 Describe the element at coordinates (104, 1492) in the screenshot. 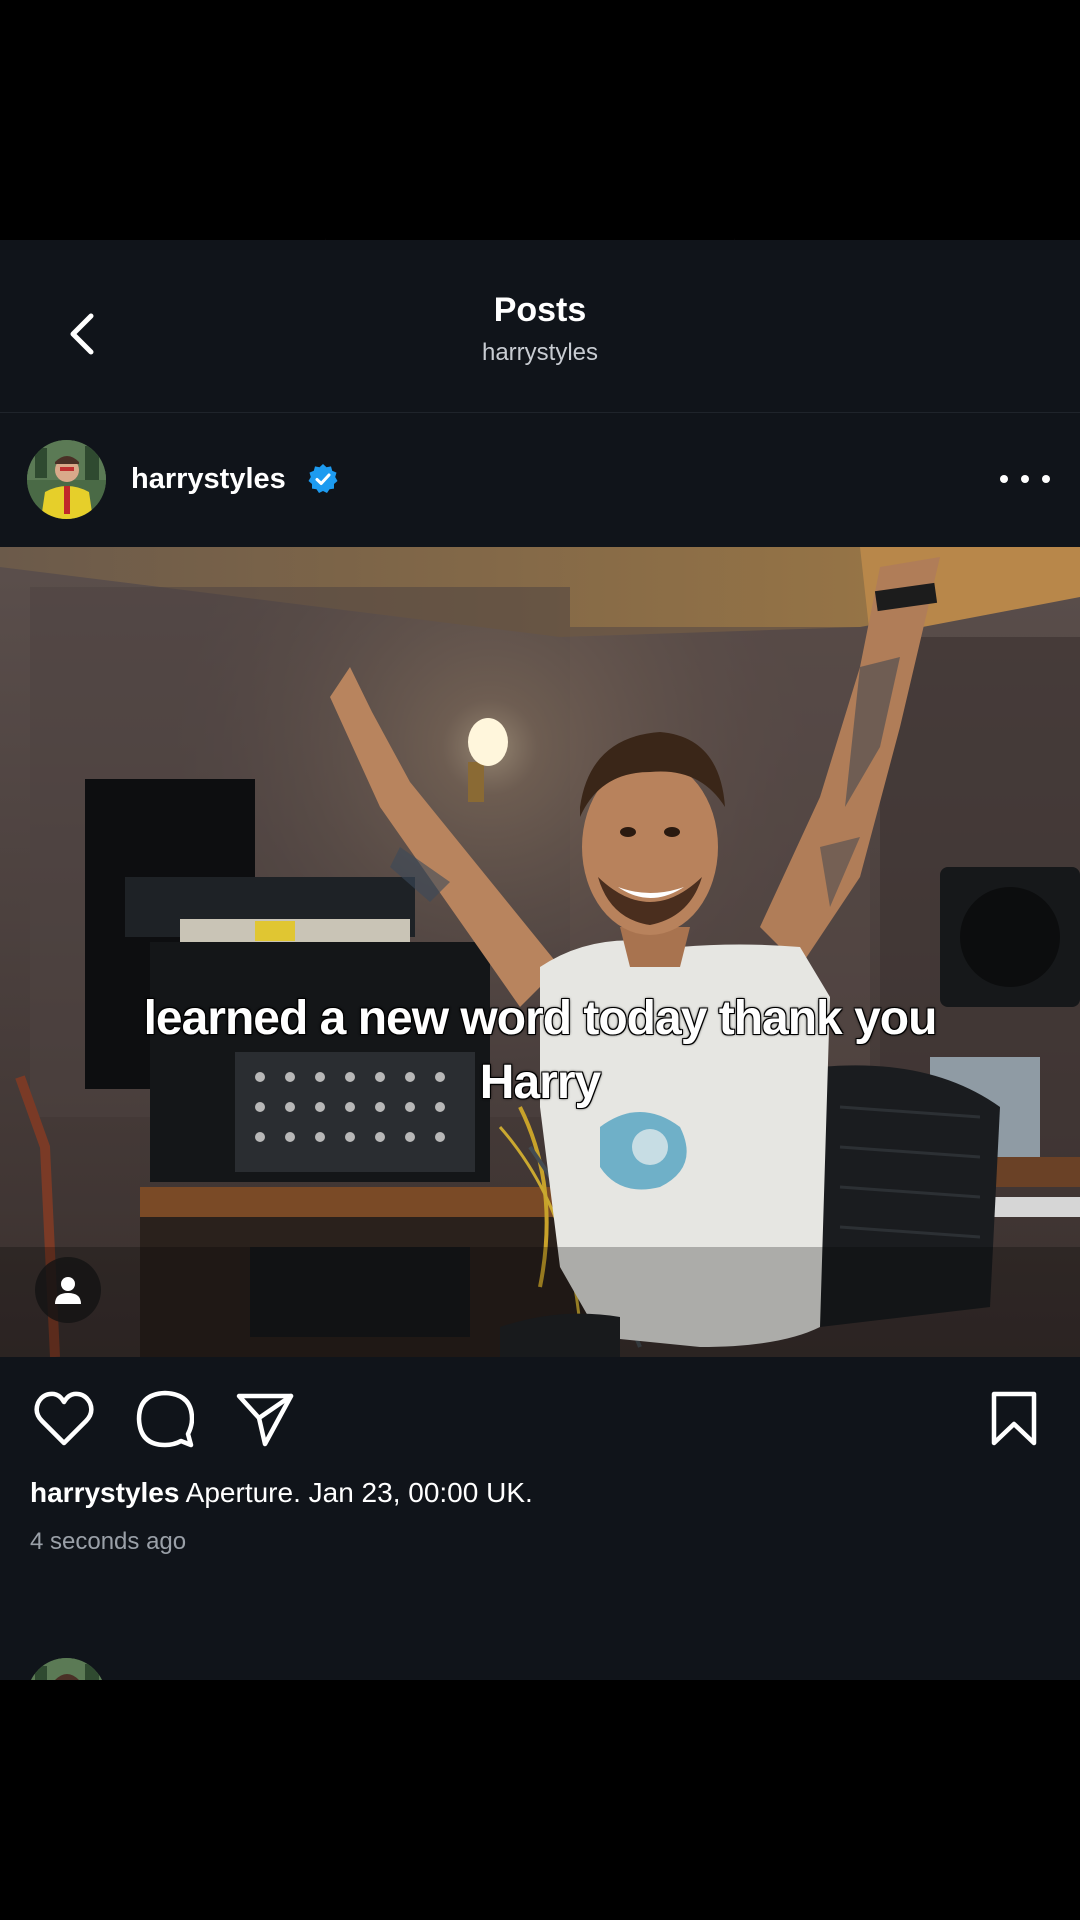

I see `caption-username: harrystyles` at that location.